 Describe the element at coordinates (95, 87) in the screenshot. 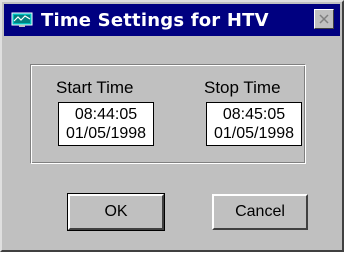

I see `start-time-label: Start Time` at that location.